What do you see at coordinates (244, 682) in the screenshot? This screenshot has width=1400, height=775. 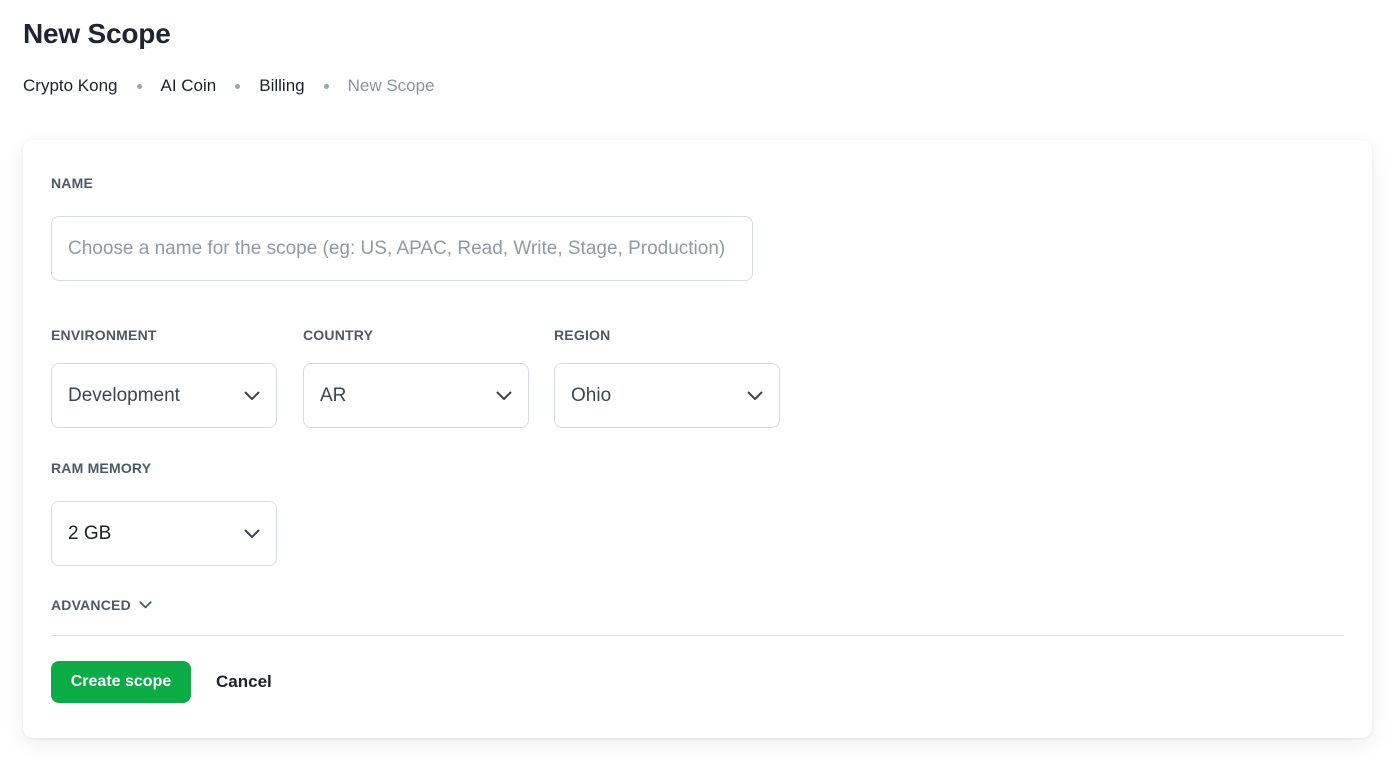 I see `cancel-button: Cancel` at bounding box center [244, 682].